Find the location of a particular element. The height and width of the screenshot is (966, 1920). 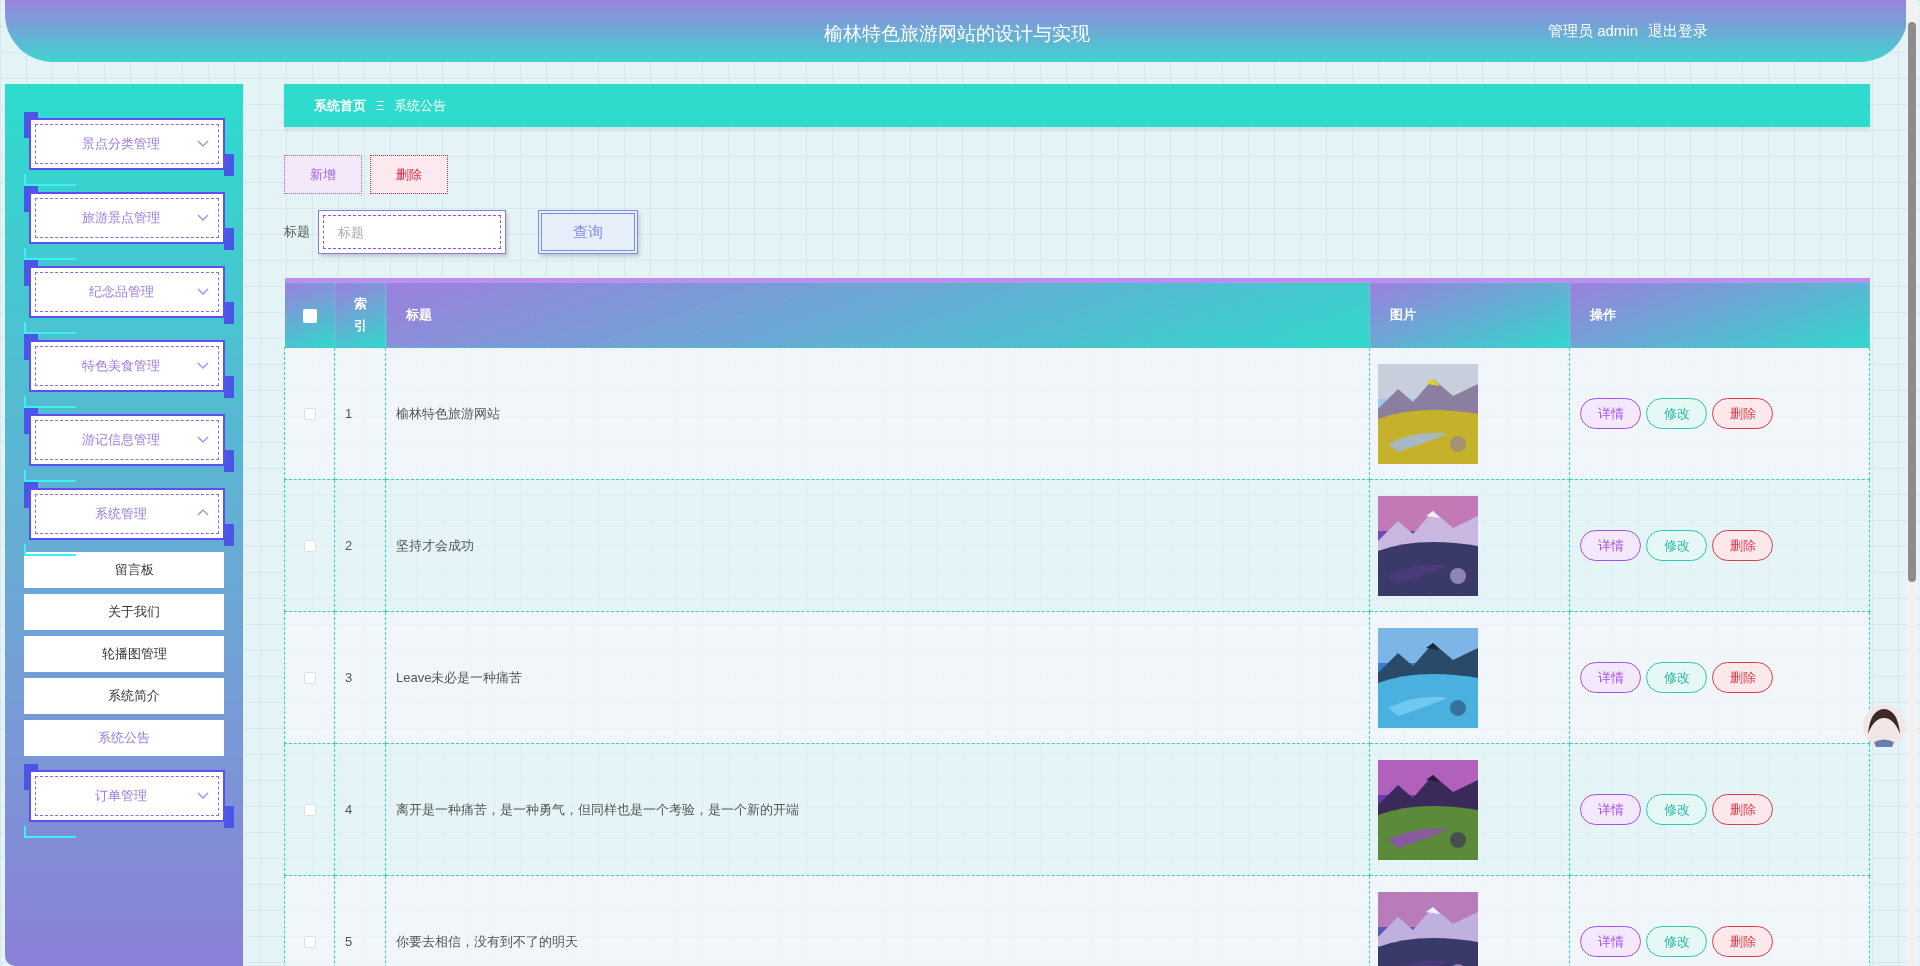

column-header: 操作 is located at coordinates (1603, 315).